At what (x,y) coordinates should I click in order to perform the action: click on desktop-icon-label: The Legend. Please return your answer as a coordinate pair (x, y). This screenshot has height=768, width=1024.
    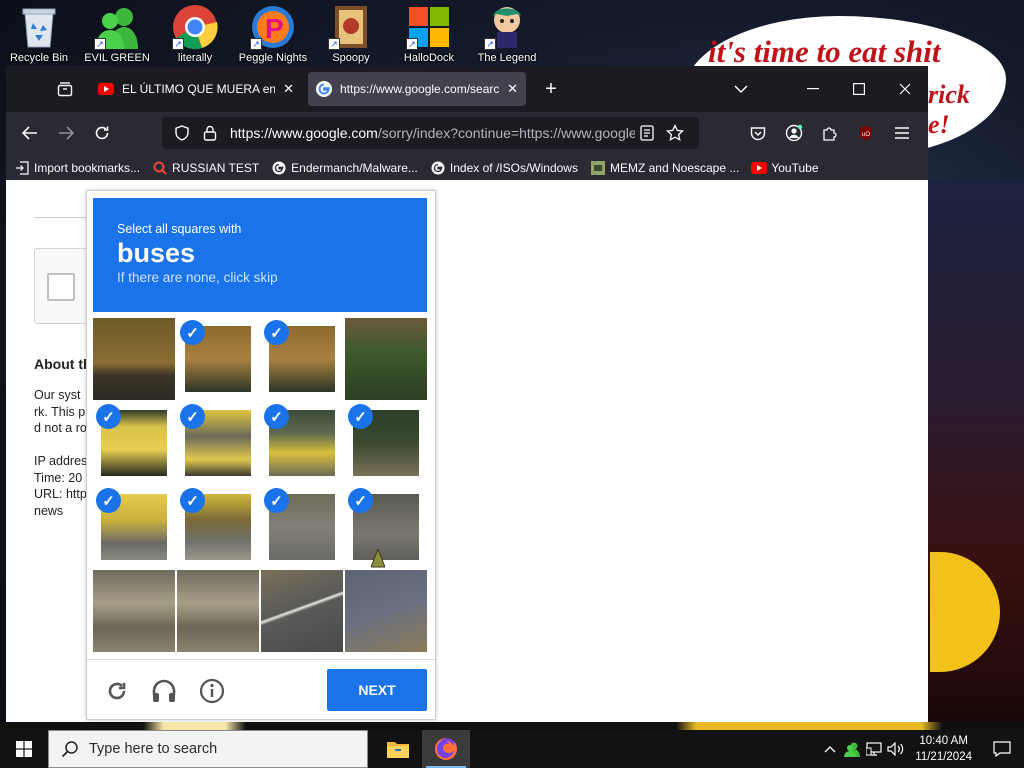
    Looking at the image, I should click on (507, 58).